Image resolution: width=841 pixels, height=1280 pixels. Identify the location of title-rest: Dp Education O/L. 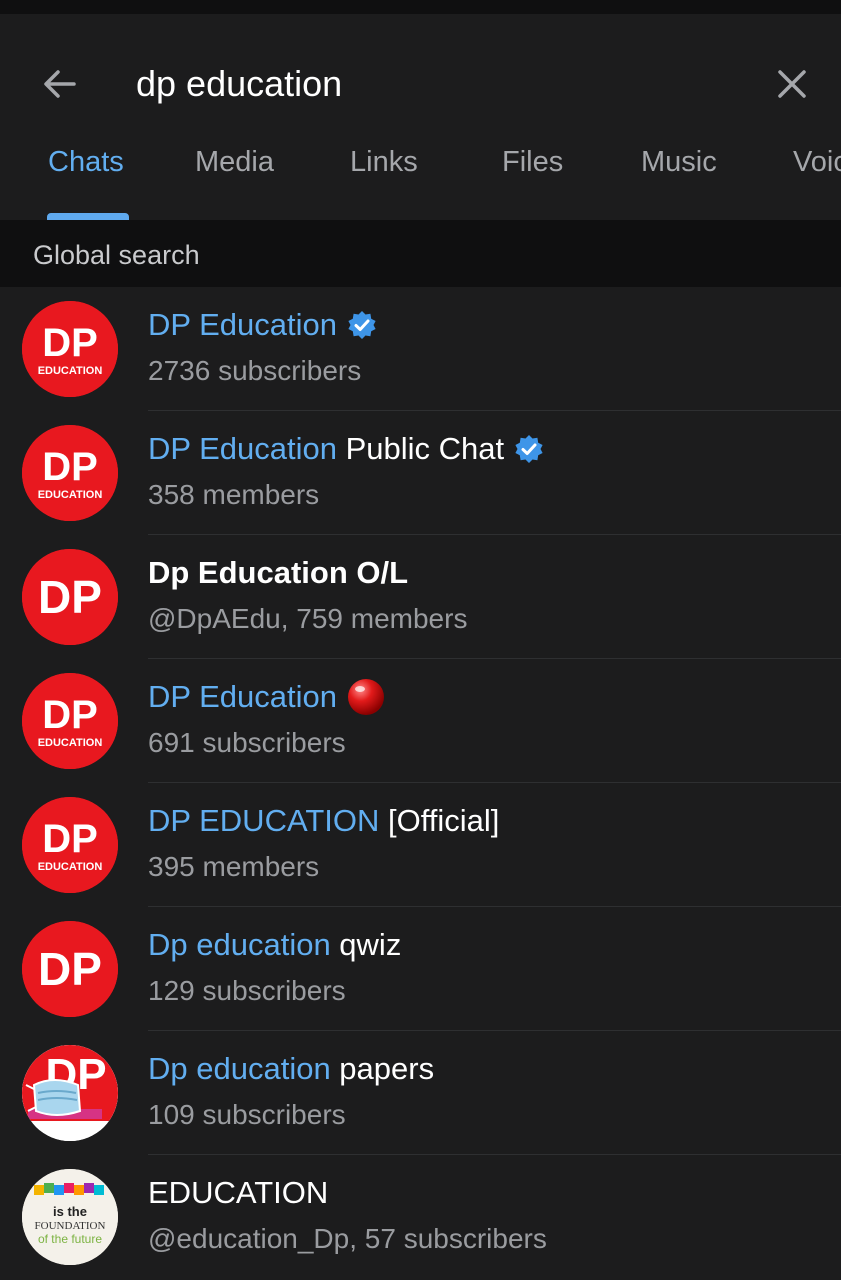
(278, 572).